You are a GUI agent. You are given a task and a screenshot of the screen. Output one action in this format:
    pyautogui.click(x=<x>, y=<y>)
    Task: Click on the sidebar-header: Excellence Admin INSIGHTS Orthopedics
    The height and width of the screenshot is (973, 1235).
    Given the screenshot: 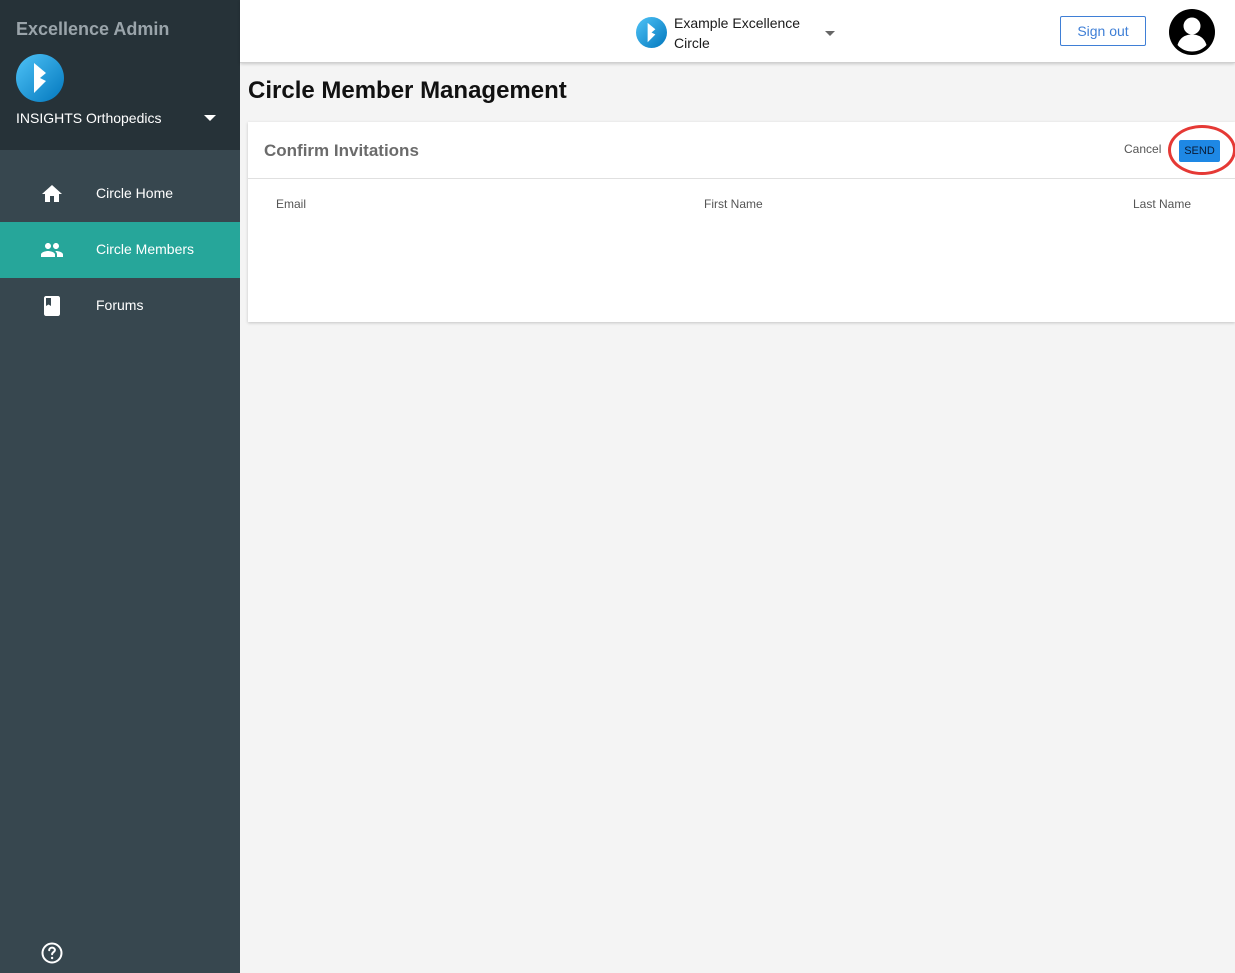 What is the action you would take?
    pyautogui.click(x=120, y=75)
    